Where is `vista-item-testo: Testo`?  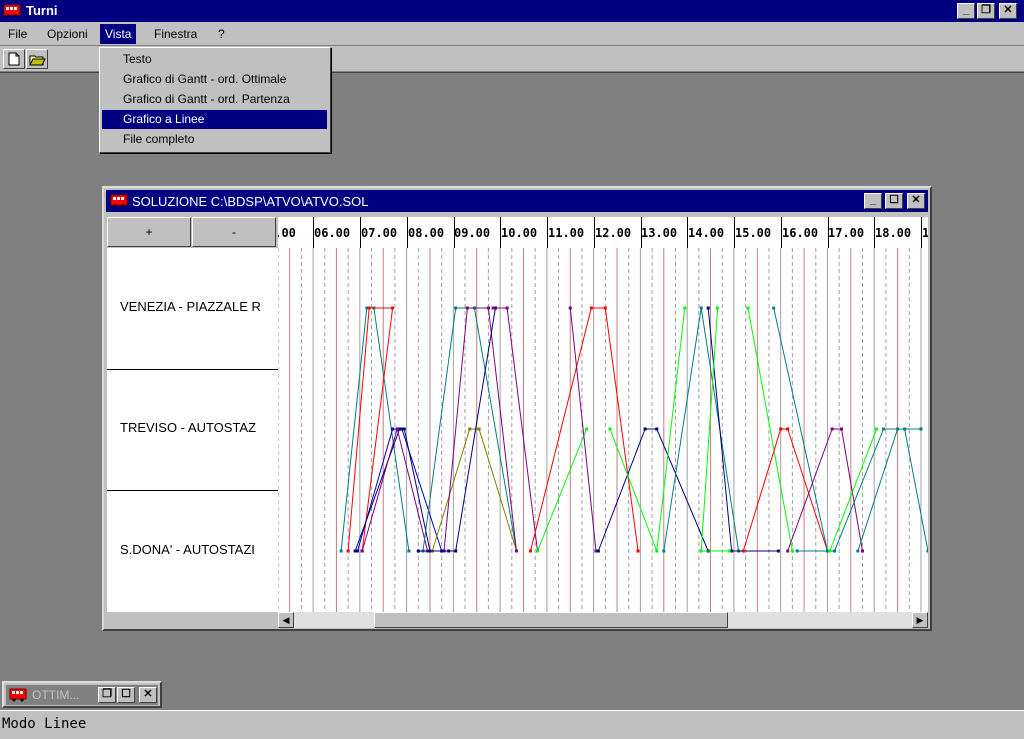 vista-item-testo: Testo is located at coordinates (214, 59).